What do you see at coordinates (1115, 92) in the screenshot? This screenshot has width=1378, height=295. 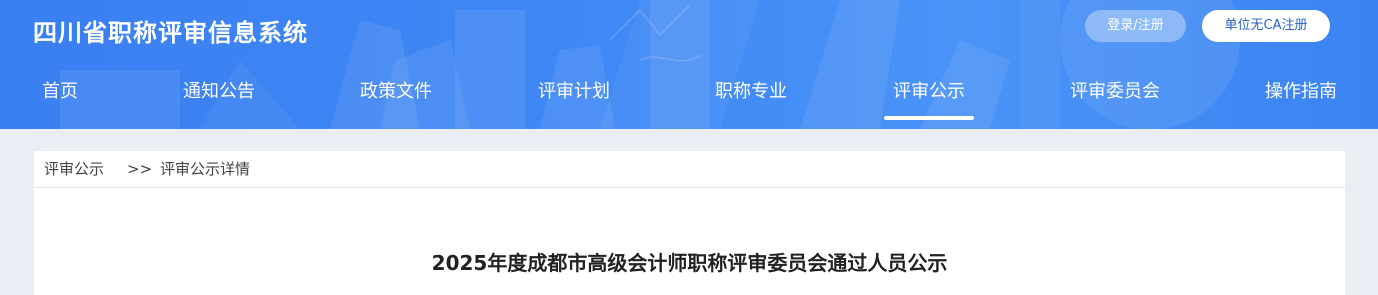 I see `nav-item-review-committee: 评审委员会` at bounding box center [1115, 92].